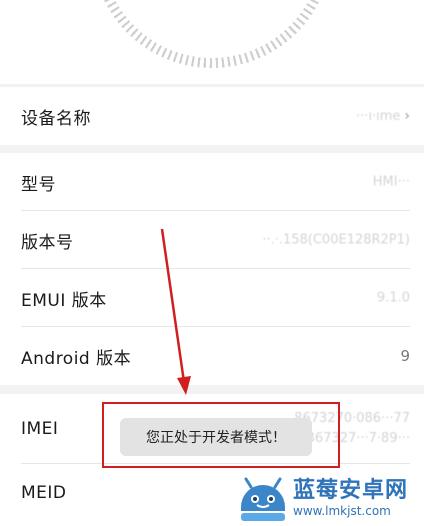 Image resolution: width=424 pixels, height=526 pixels. Describe the element at coordinates (64, 300) in the screenshot. I see `emui-version-label: EMUI 版本` at that location.